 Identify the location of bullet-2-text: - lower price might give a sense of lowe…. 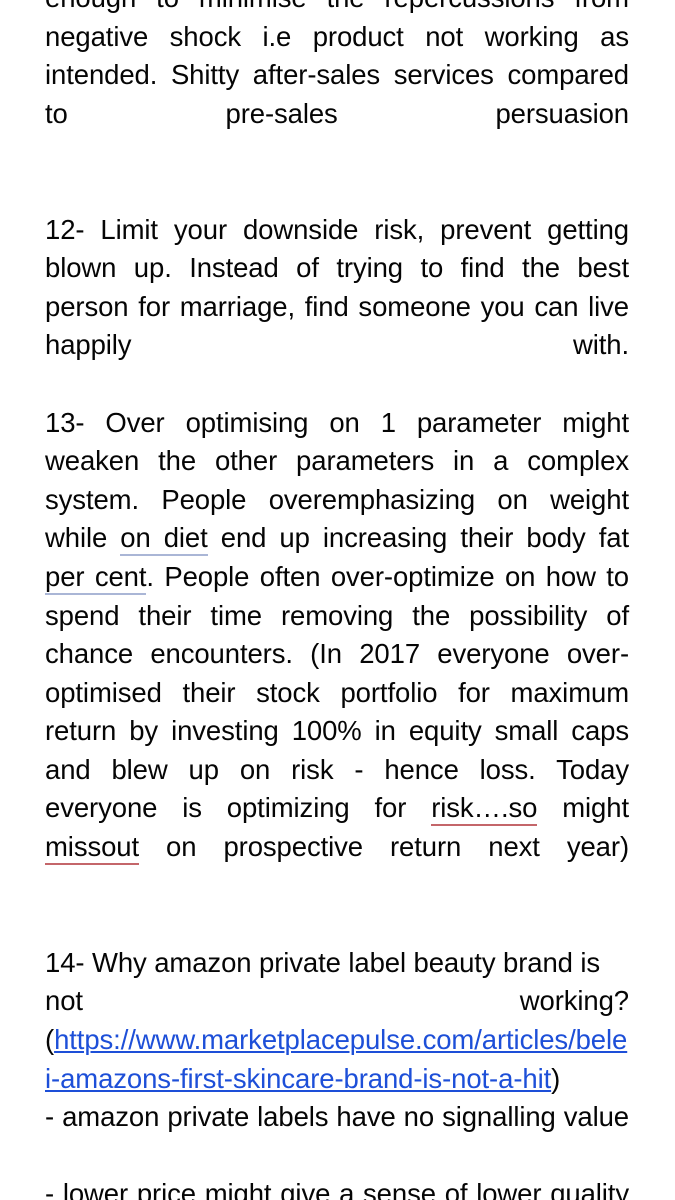
(337, 1189).